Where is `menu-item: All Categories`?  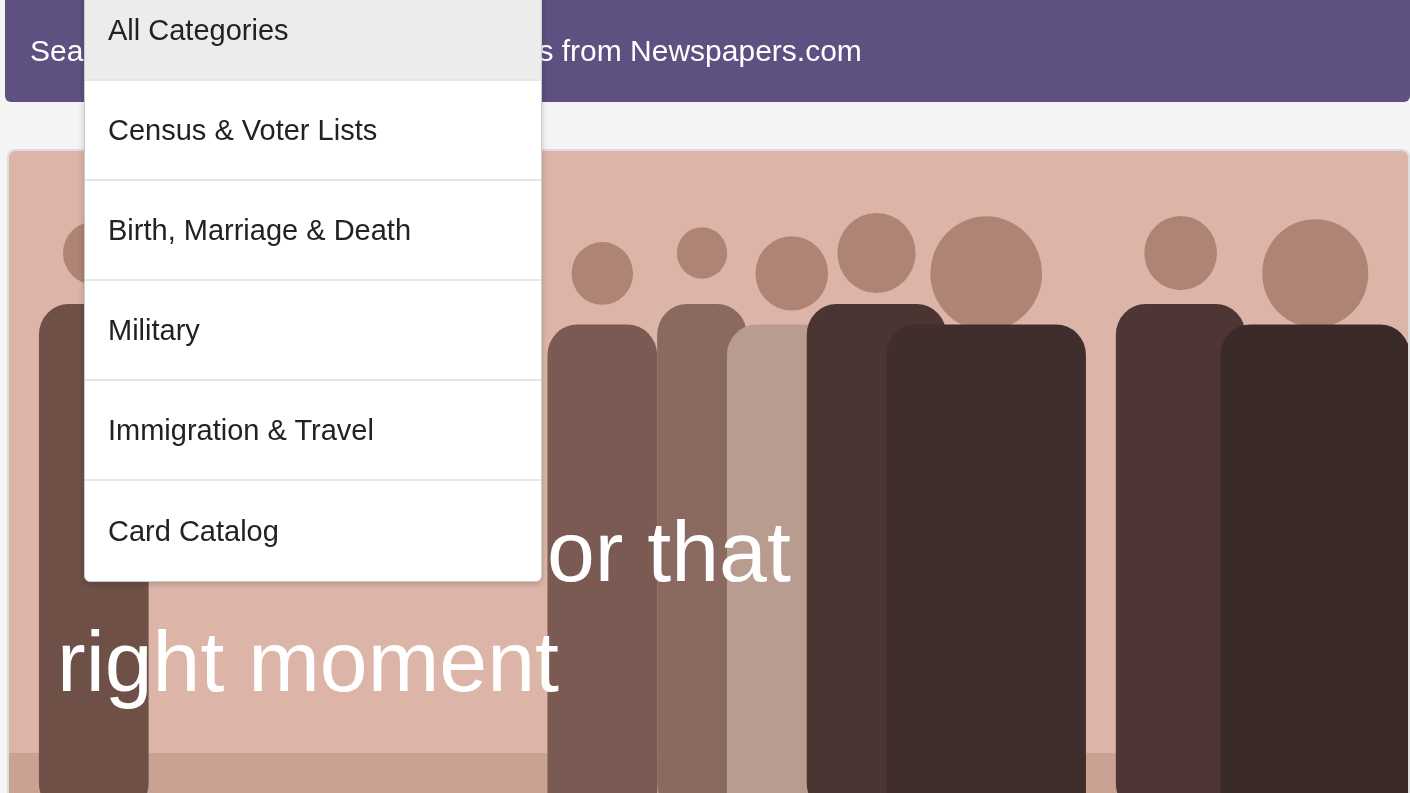 menu-item: All Categories is located at coordinates (313, 40).